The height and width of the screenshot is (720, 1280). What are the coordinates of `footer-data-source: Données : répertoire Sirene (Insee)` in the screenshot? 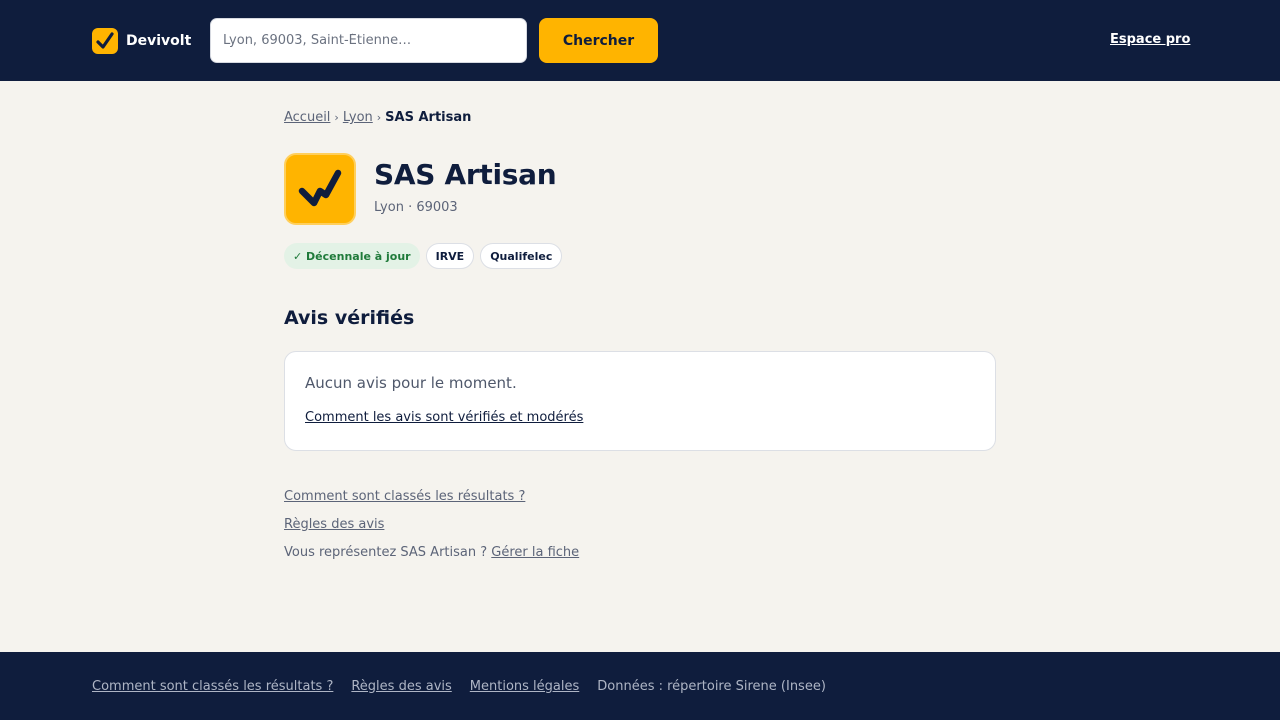 It's located at (711, 686).